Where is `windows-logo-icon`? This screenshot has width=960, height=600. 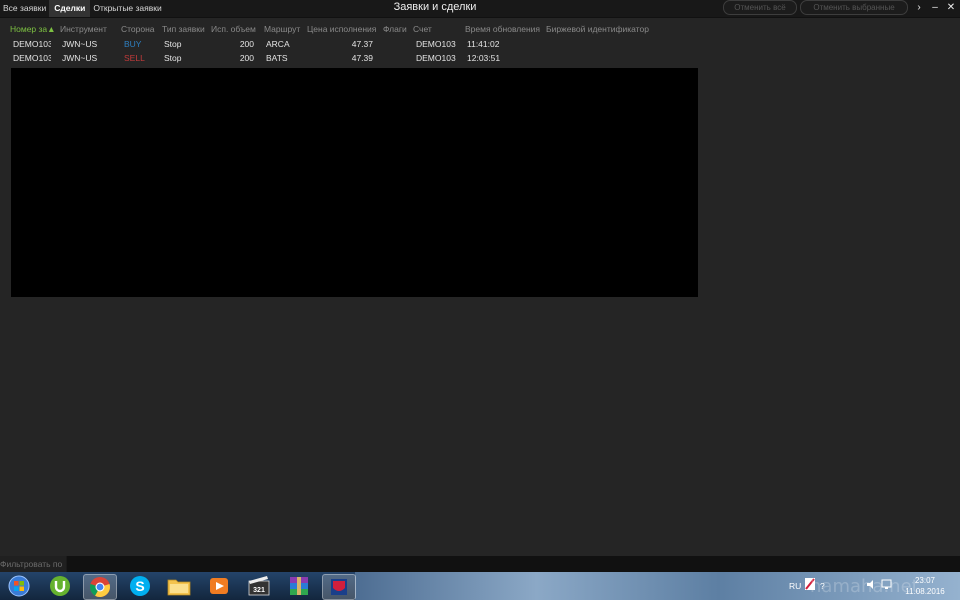
windows-logo-icon is located at coordinates (19, 586).